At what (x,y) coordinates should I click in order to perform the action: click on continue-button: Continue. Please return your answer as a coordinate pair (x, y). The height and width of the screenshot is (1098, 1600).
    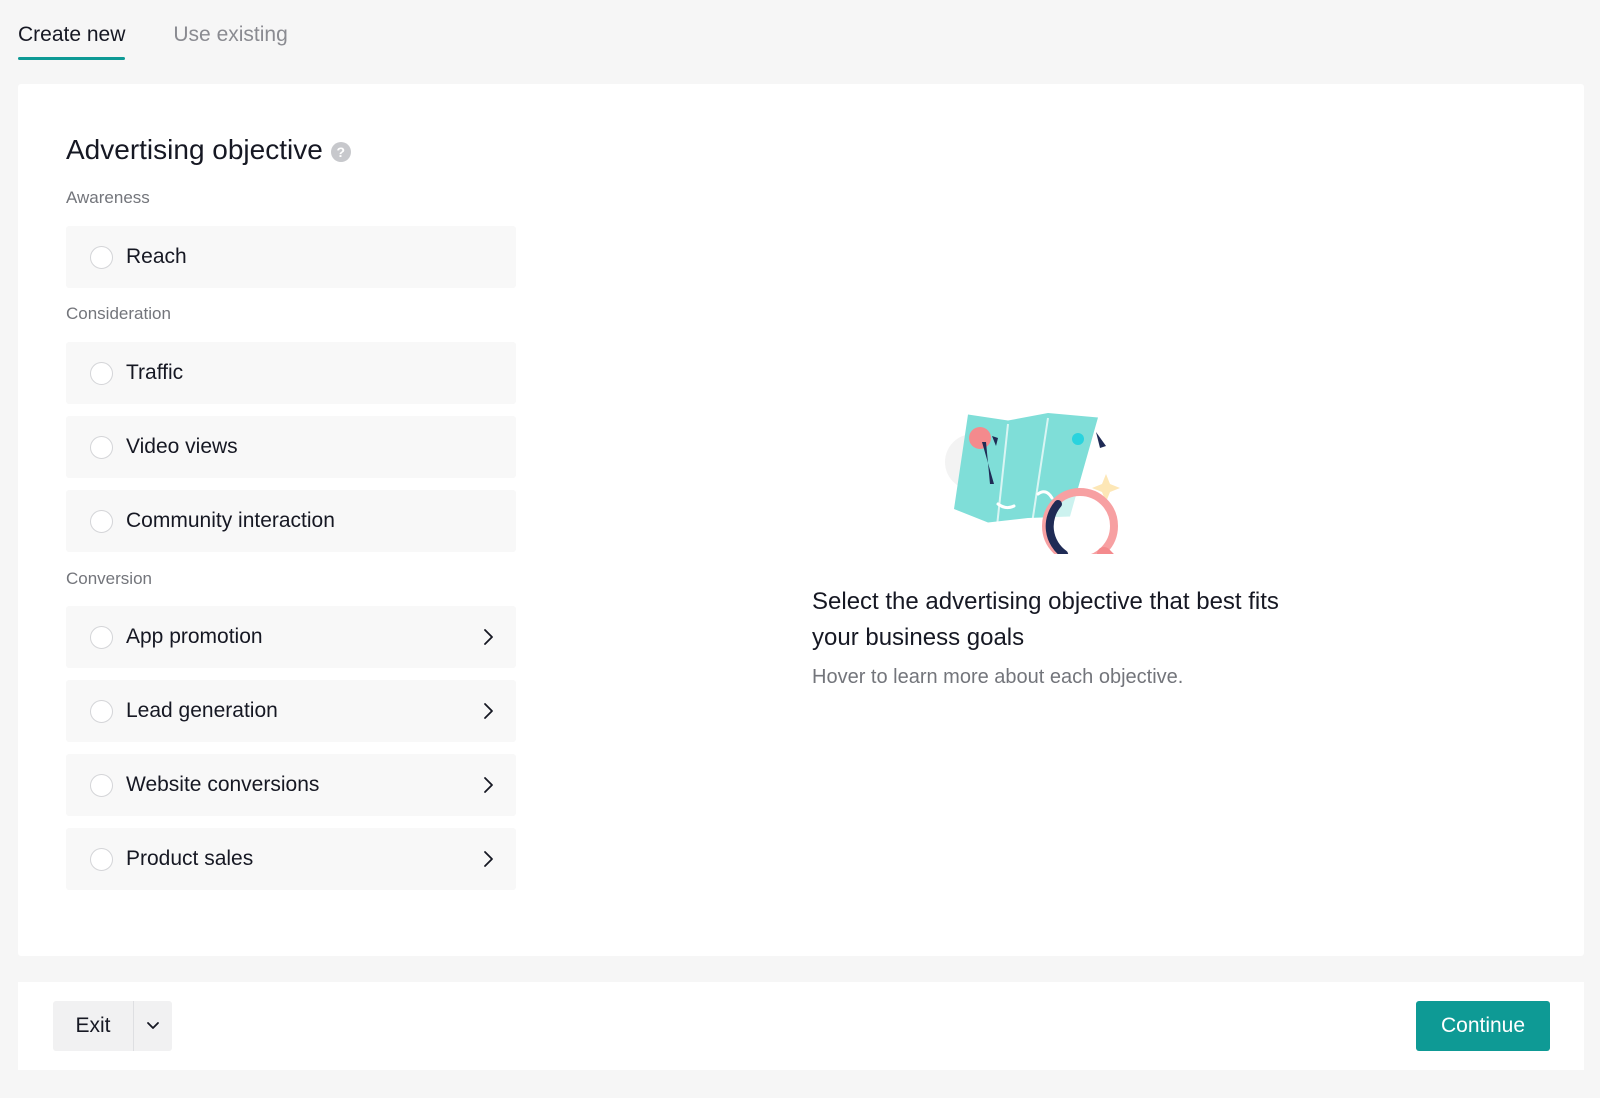
    Looking at the image, I should click on (1483, 1026).